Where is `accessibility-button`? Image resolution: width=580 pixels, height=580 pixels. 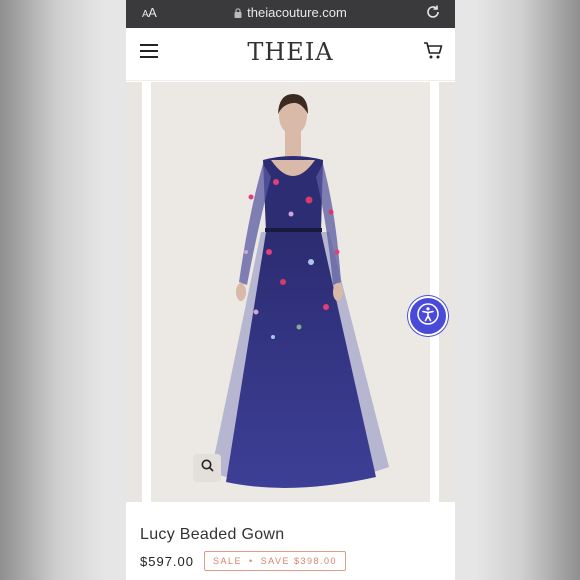
accessibility-button is located at coordinates (428, 316).